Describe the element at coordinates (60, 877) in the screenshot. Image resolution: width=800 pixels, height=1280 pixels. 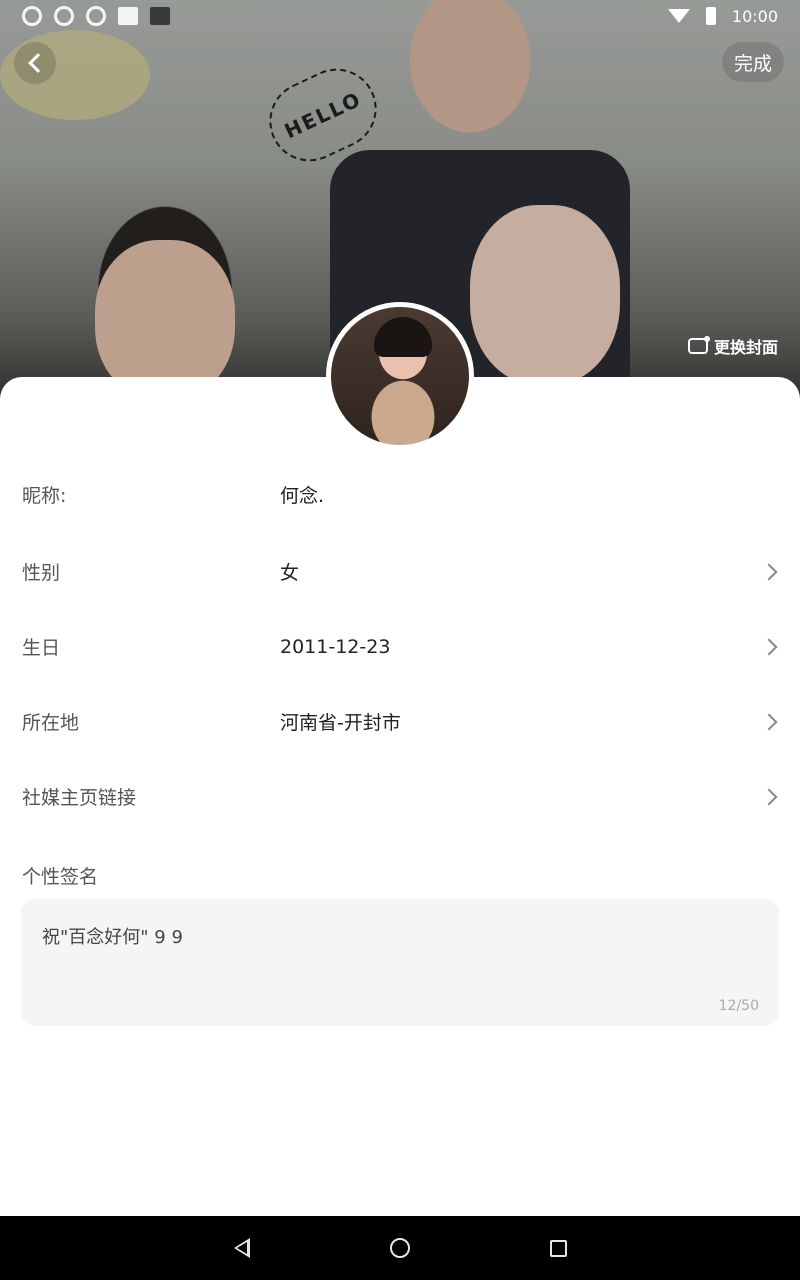
I see `signature-label: 个性签名` at that location.